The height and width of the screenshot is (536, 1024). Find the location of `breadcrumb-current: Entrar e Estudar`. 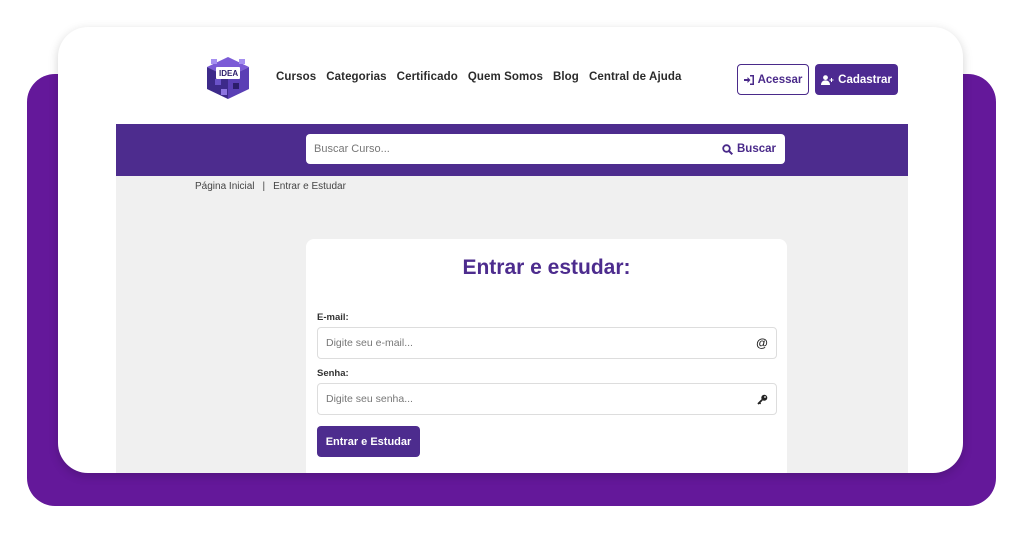

breadcrumb-current: Entrar e Estudar is located at coordinates (309, 186).